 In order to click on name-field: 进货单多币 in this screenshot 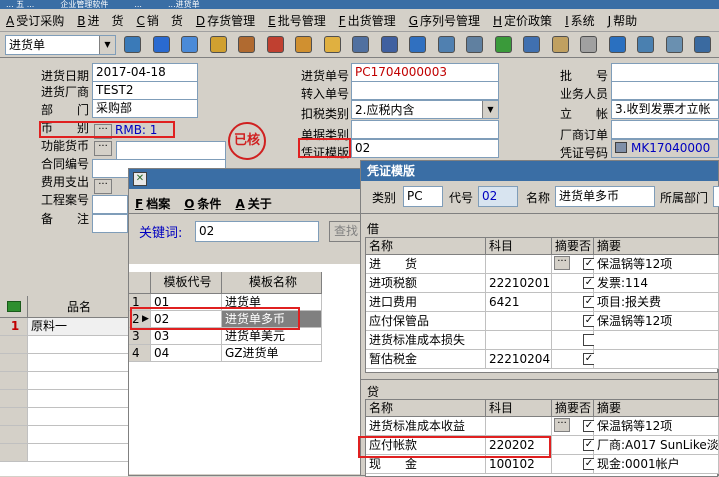, I will do `click(605, 196)`.